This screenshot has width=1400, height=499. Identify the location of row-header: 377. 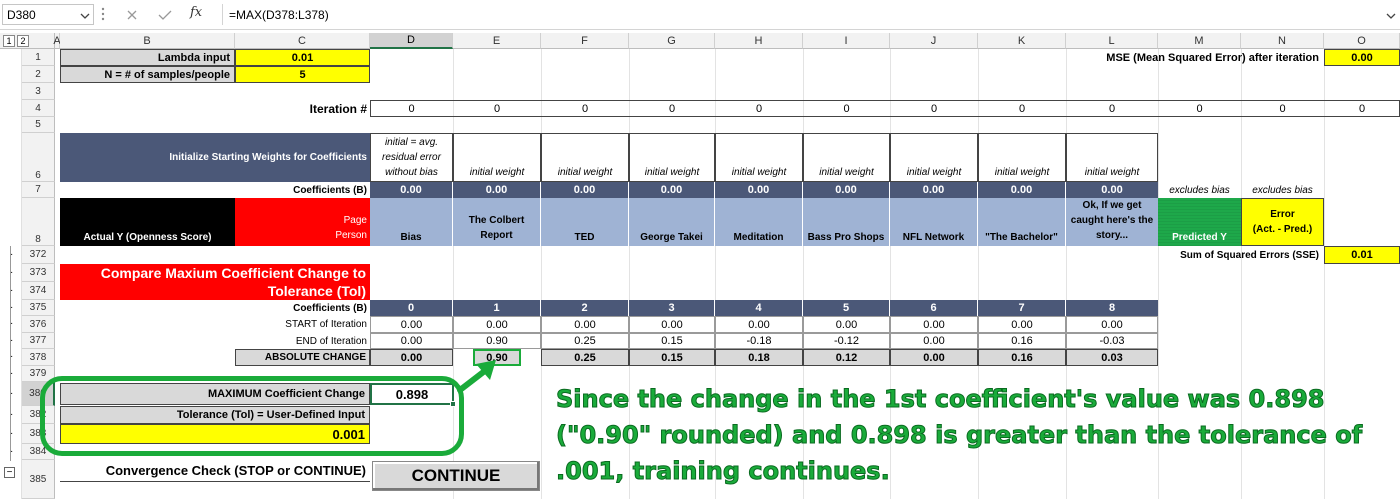
(38, 341).